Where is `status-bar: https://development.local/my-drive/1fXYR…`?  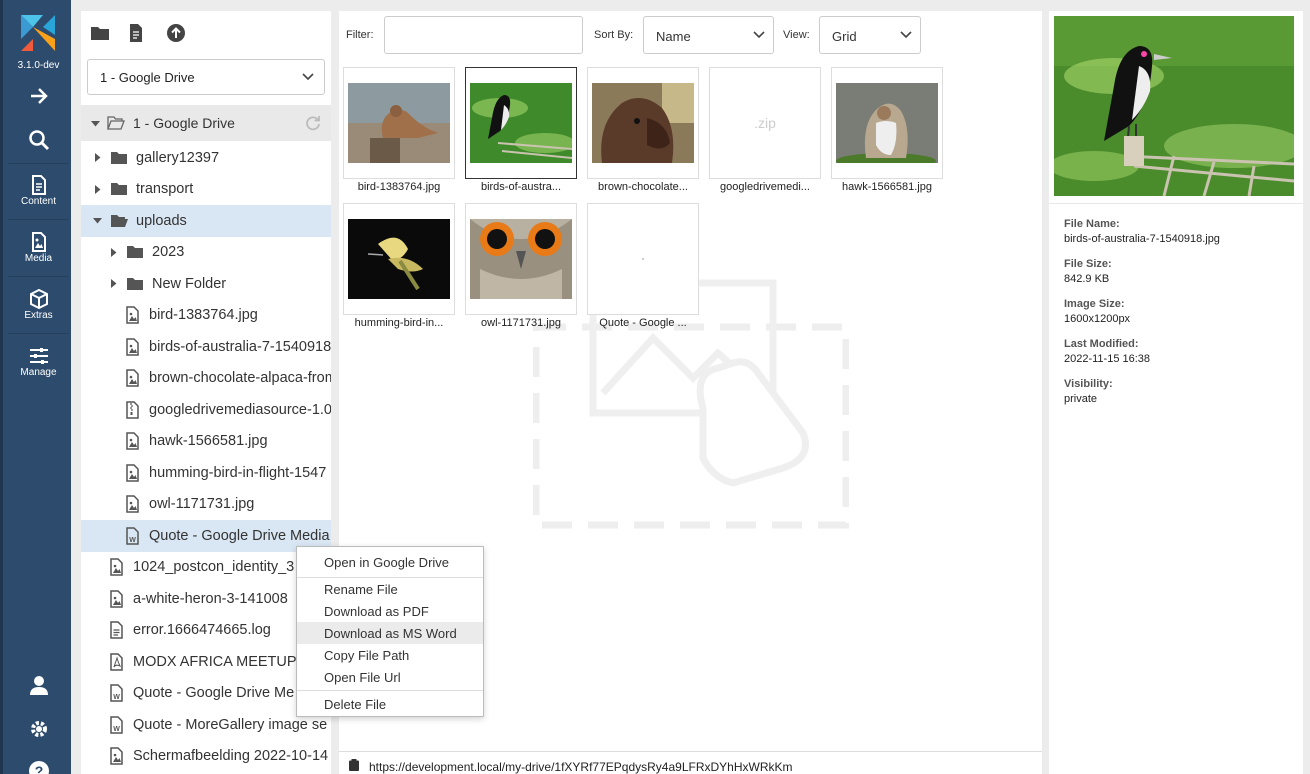
status-bar: https://development.local/my-drive/1fXYR… is located at coordinates (690, 762).